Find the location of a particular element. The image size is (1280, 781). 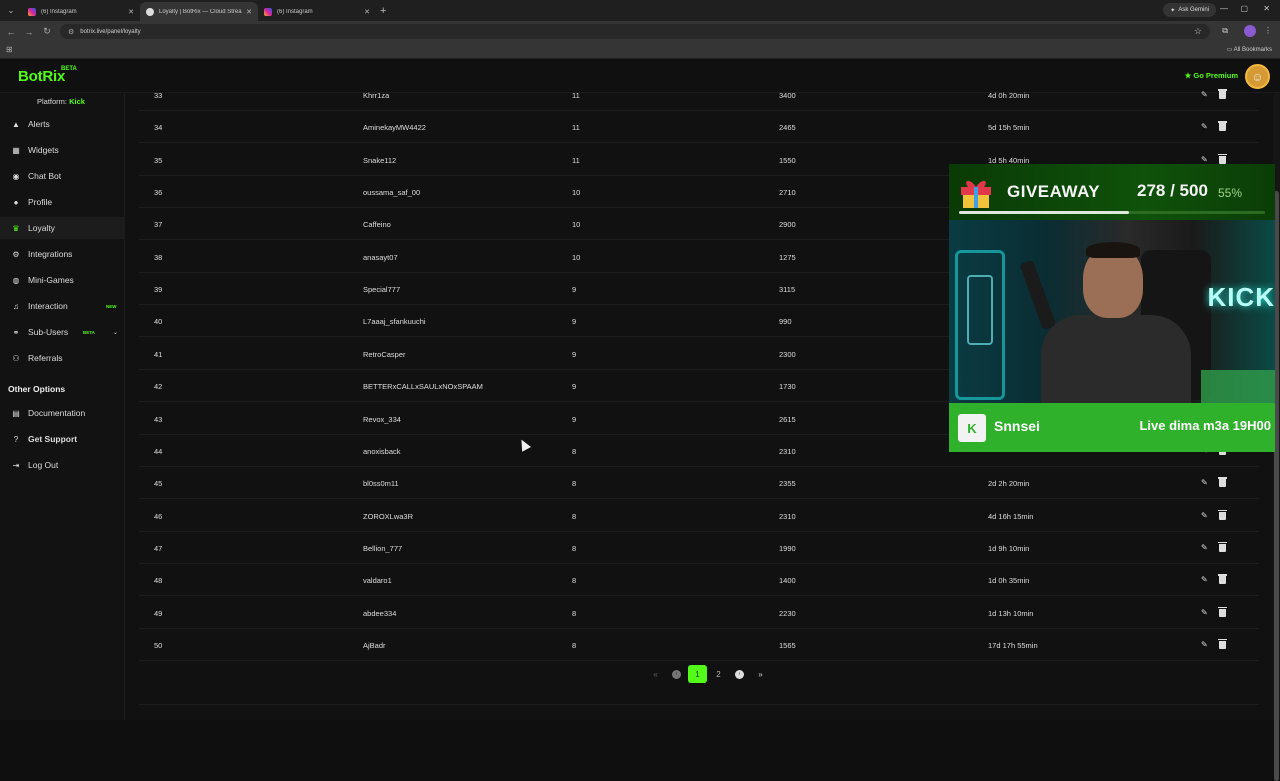

rank-cell: 45 is located at coordinates (158, 484).